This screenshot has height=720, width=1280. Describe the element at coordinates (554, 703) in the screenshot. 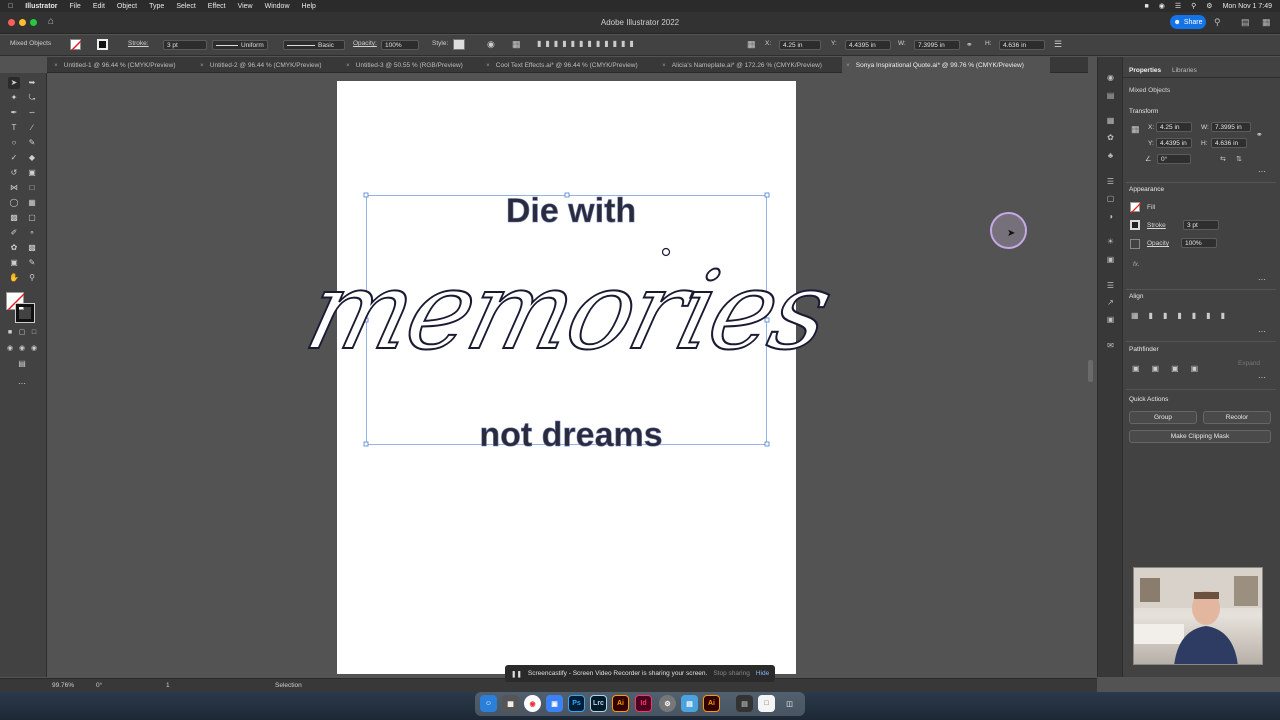

I see `zoom-app-icon: ▣` at that location.